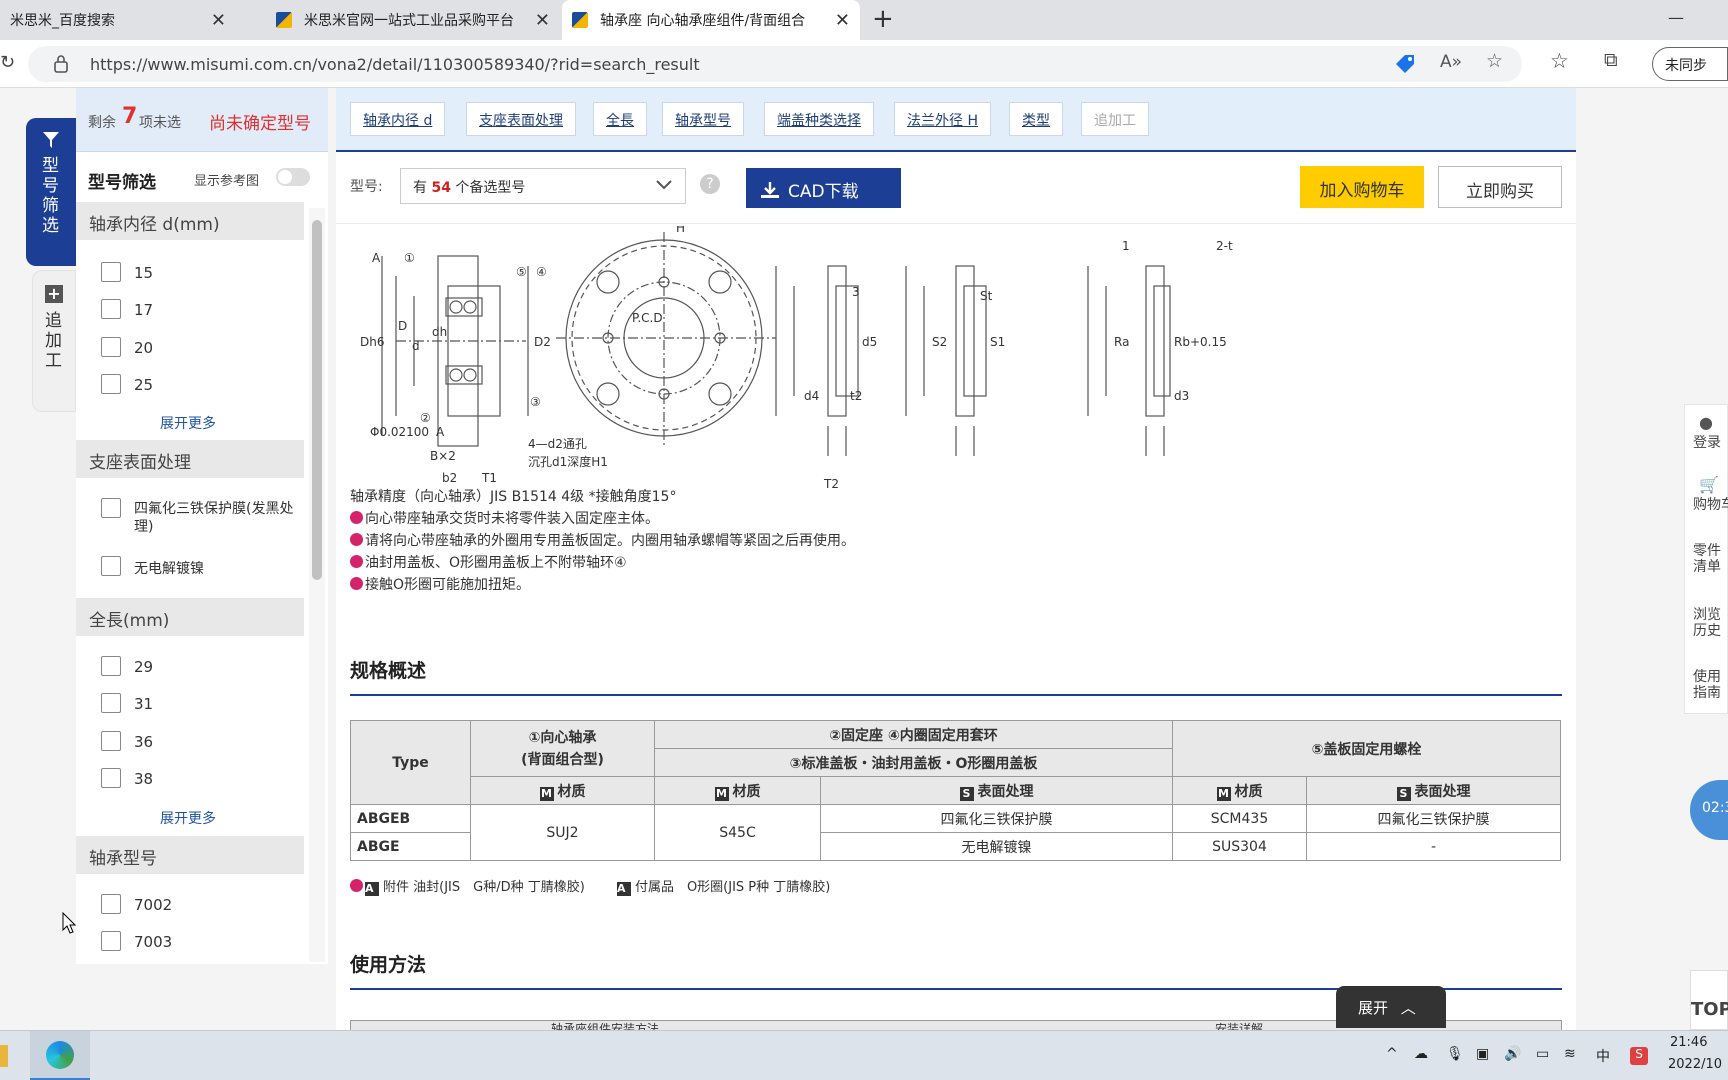  Describe the element at coordinates (1392, 1054) in the screenshot. I see `tray-chevron-up-icon: ^` at that location.